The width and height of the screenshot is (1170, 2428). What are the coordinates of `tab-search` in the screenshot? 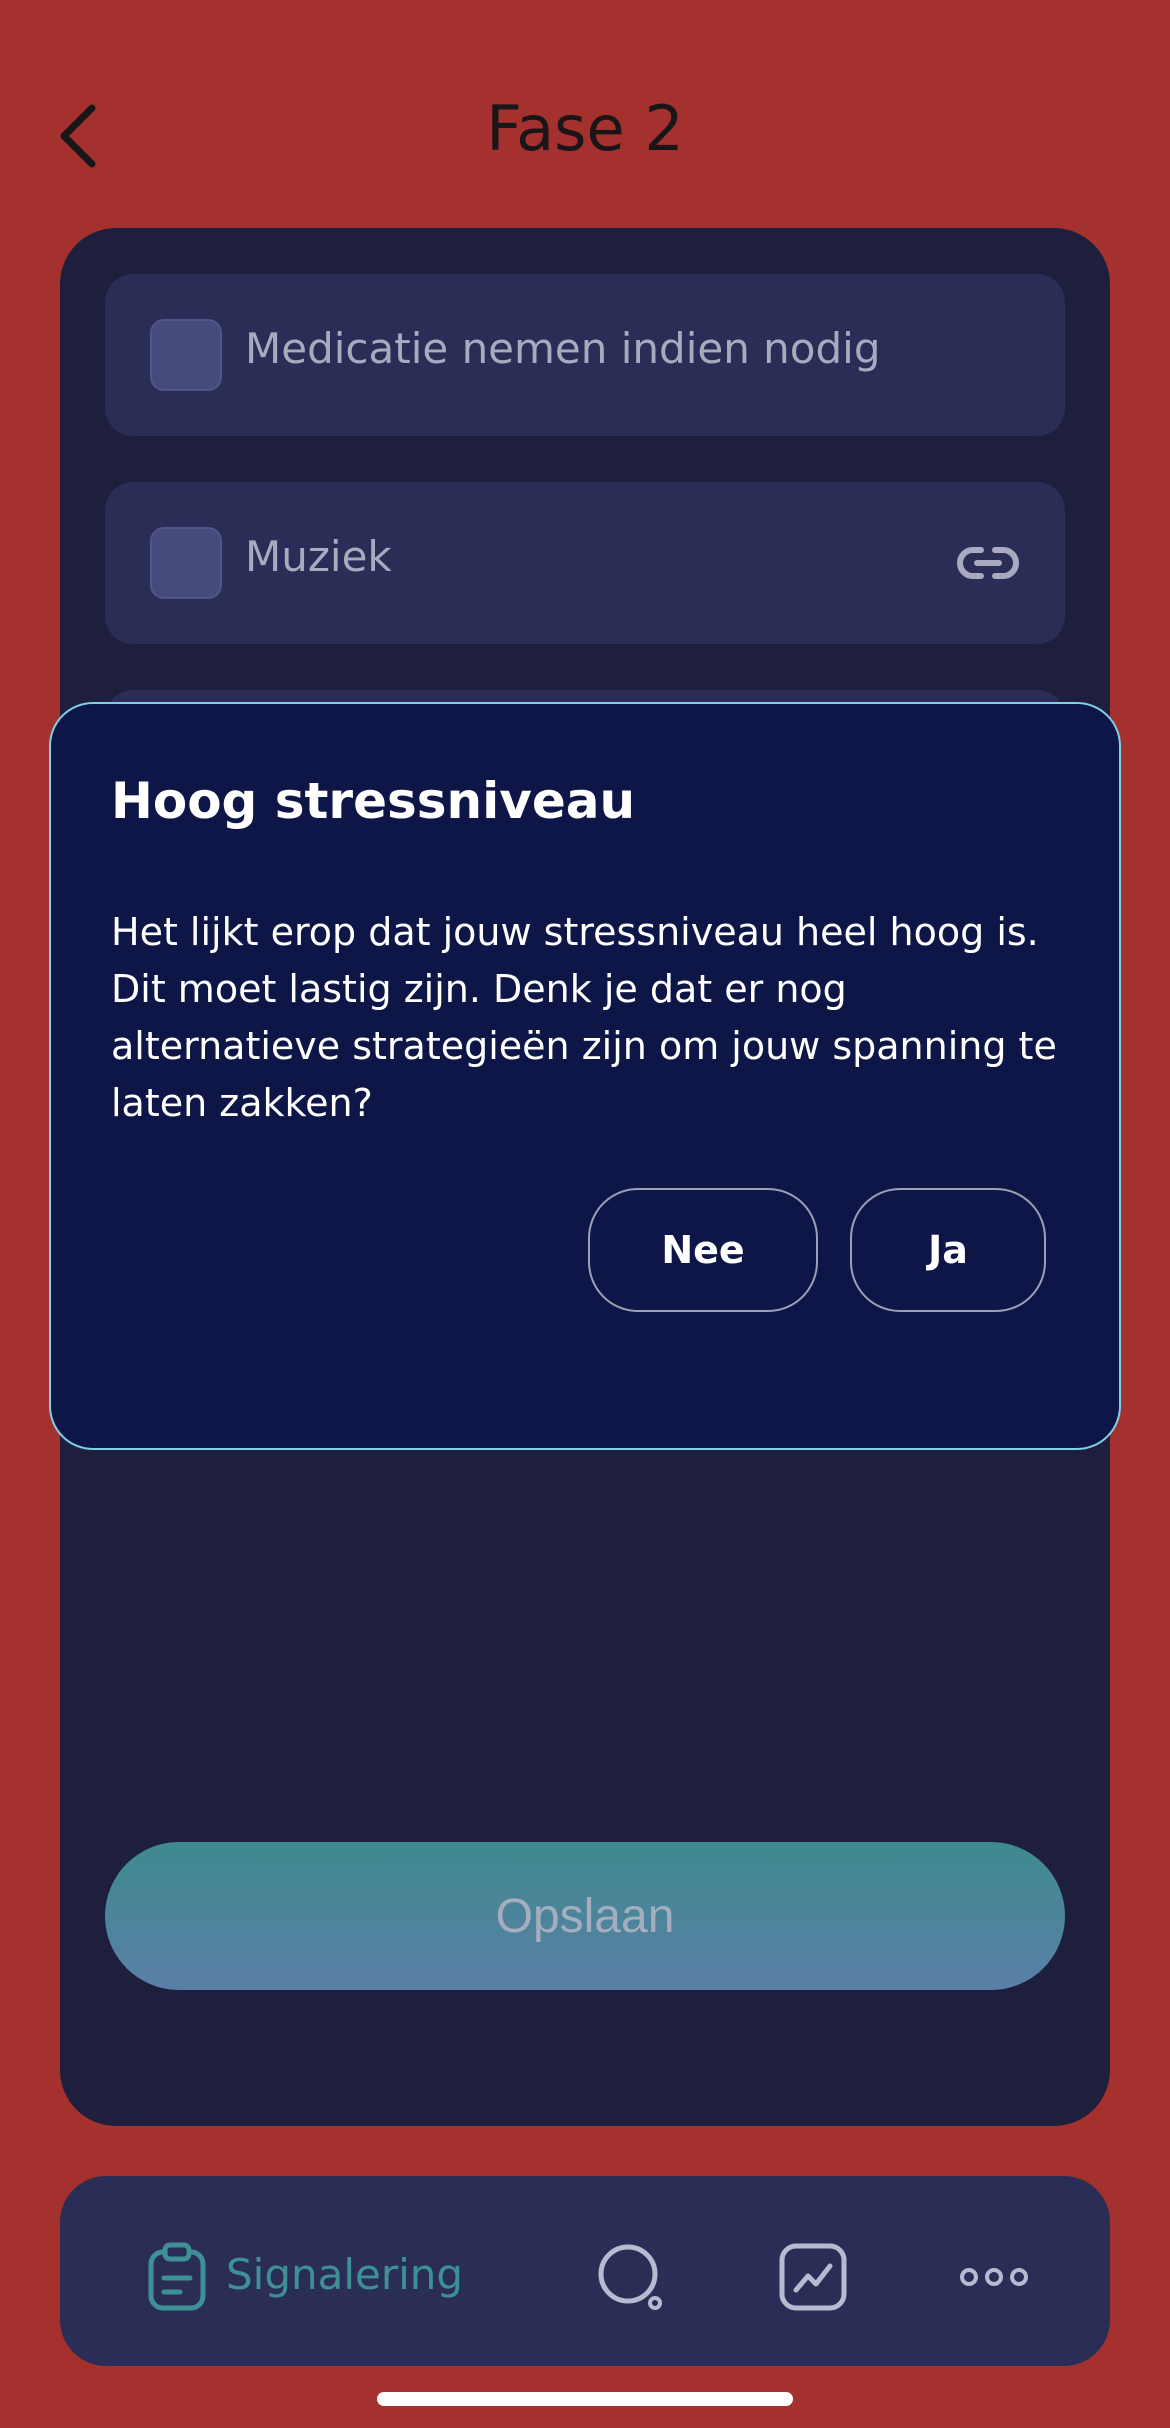 It's located at (631, 2277).